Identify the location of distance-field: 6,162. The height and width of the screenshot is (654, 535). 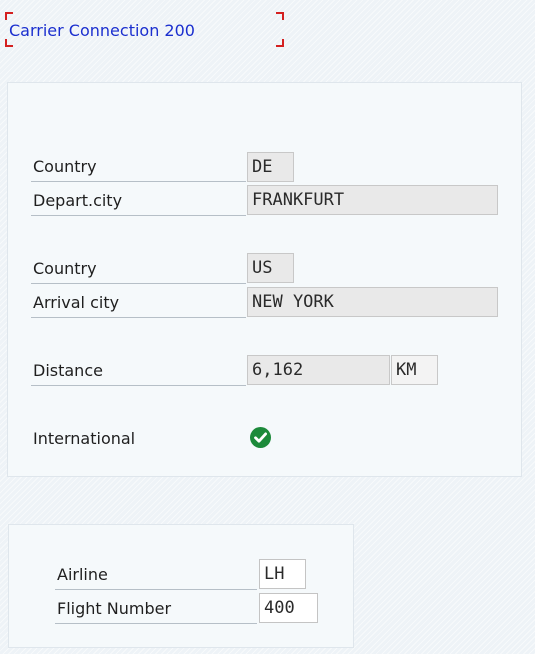
(318, 370).